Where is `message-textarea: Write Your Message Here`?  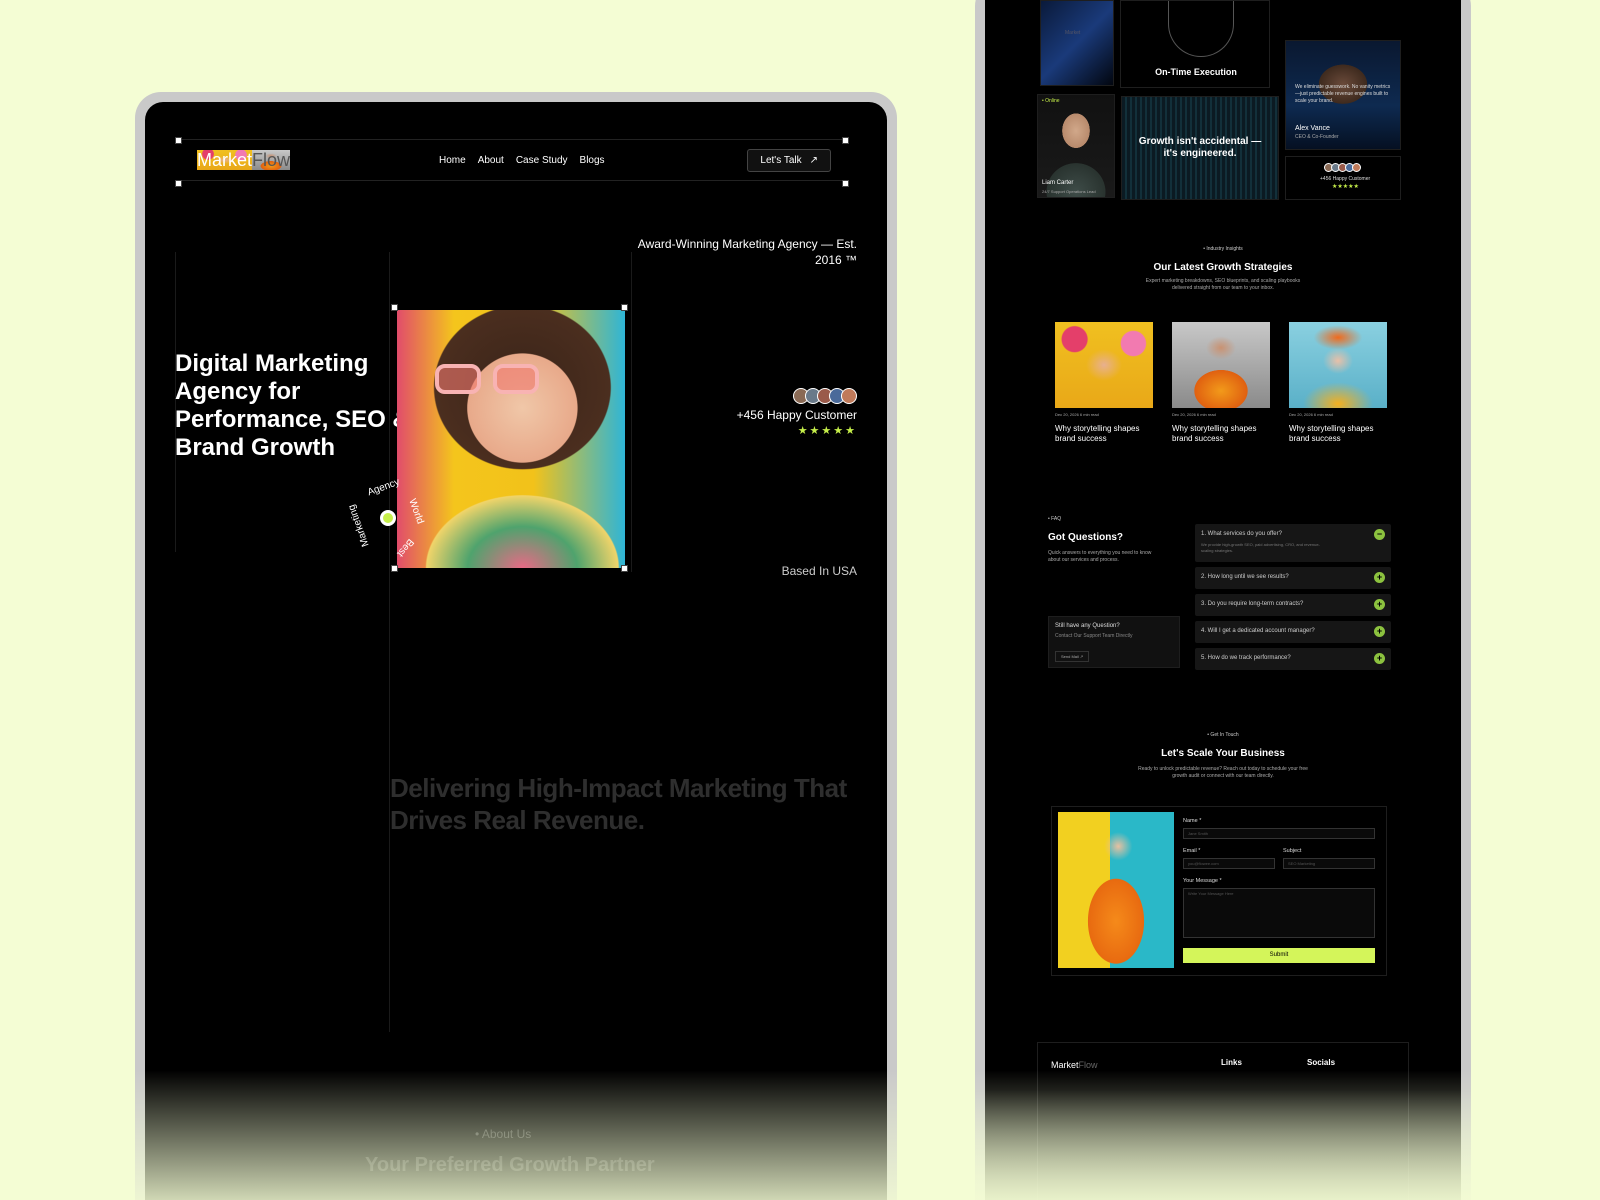 message-textarea: Write Your Message Here is located at coordinates (1279, 913).